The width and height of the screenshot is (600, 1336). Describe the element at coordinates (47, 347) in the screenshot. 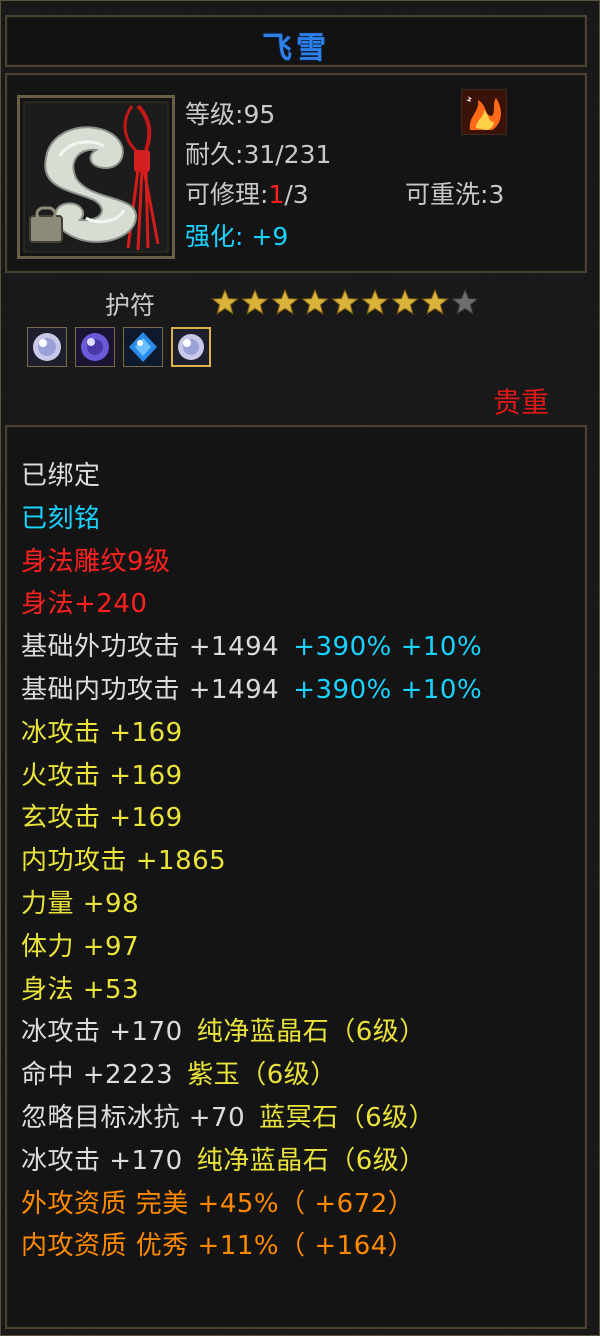

I see `silver-gem-icon` at that location.